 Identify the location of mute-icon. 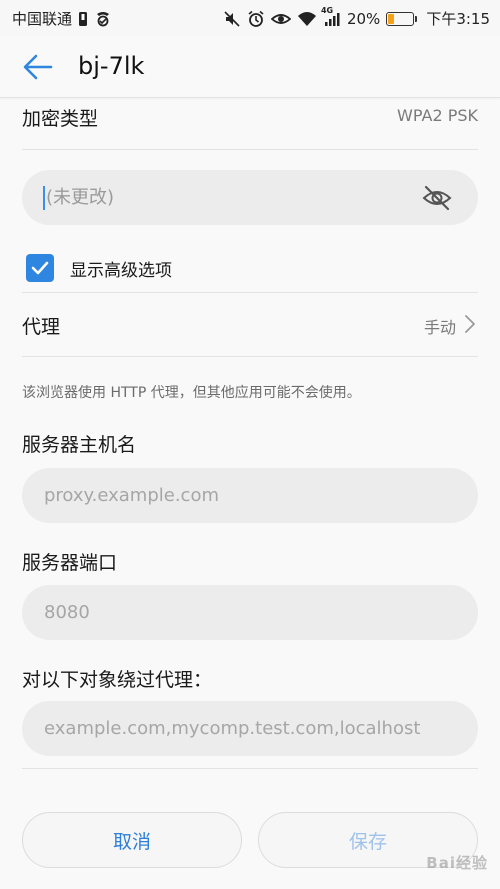
(232, 19).